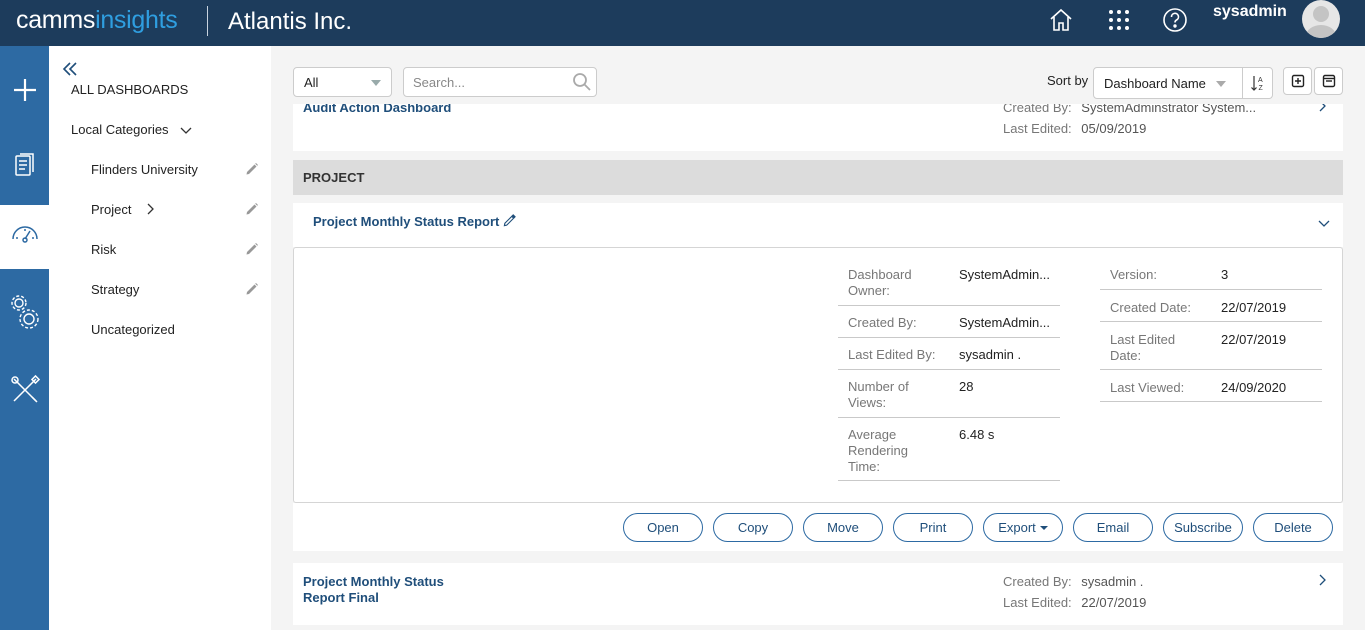 The image size is (1365, 630). Describe the element at coordinates (1260, 80) in the screenshot. I see `svg-text: A` at that location.